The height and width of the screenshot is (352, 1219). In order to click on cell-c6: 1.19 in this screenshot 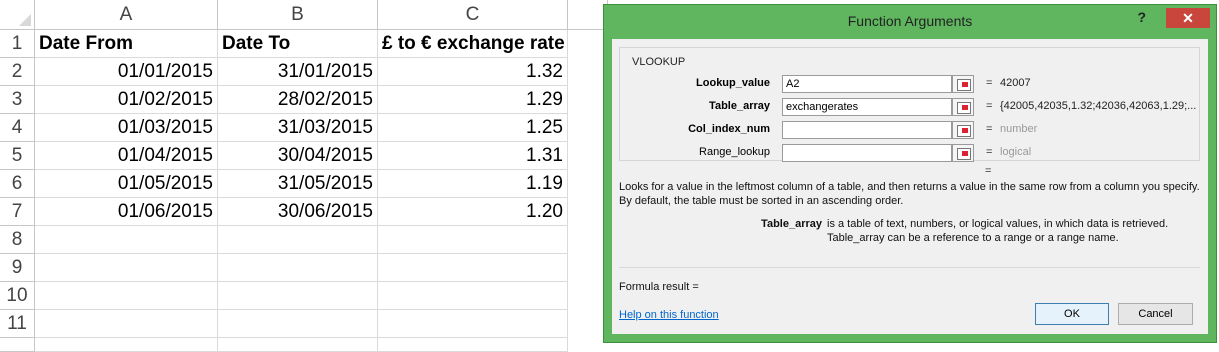, I will do `click(473, 184)`.